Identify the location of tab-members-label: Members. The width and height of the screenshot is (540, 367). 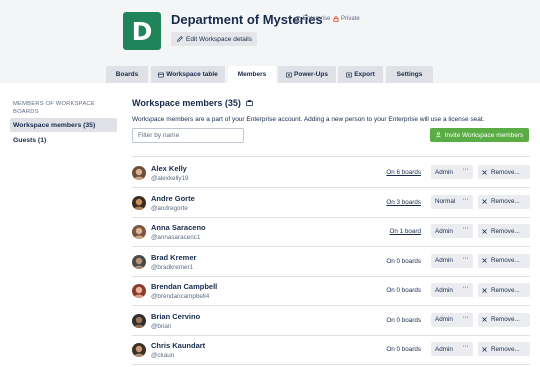
(252, 74).